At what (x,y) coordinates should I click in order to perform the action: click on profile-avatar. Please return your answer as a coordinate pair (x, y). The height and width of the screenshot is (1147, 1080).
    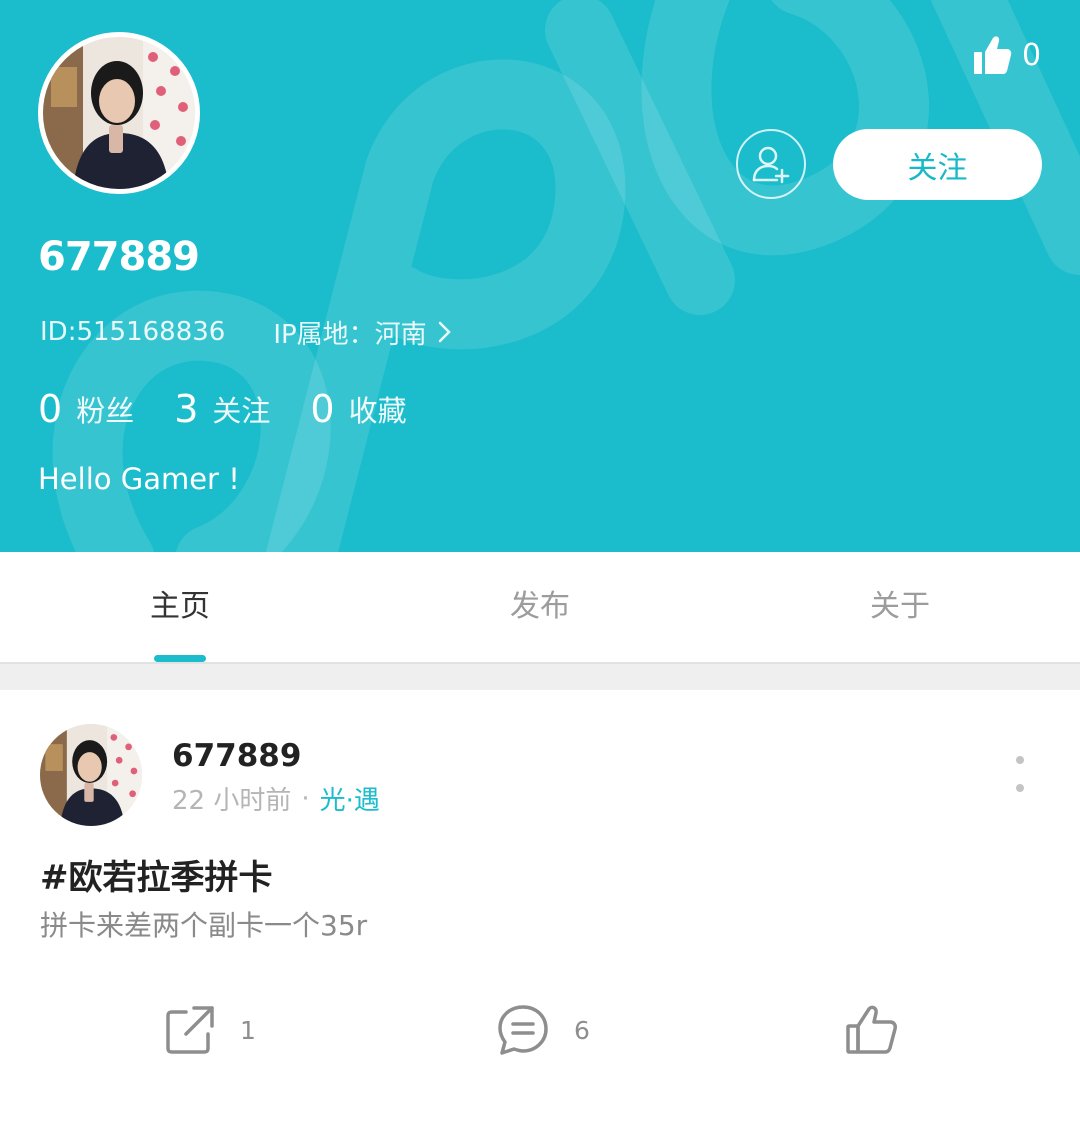
    Looking at the image, I should click on (119, 113).